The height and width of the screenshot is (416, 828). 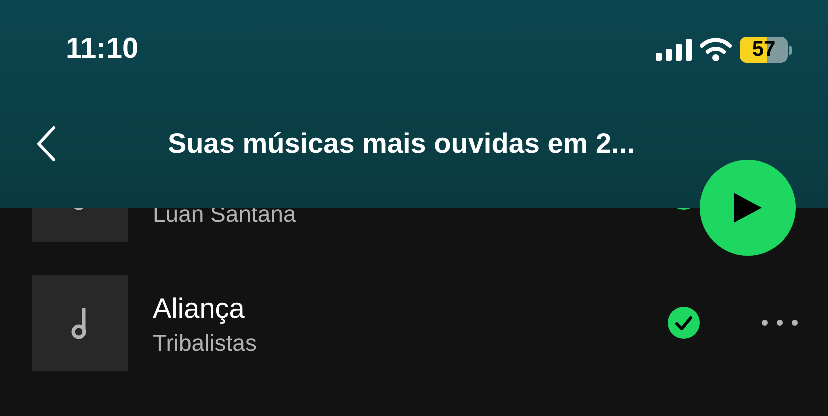 What do you see at coordinates (748, 208) in the screenshot?
I see `play-icon` at bounding box center [748, 208].